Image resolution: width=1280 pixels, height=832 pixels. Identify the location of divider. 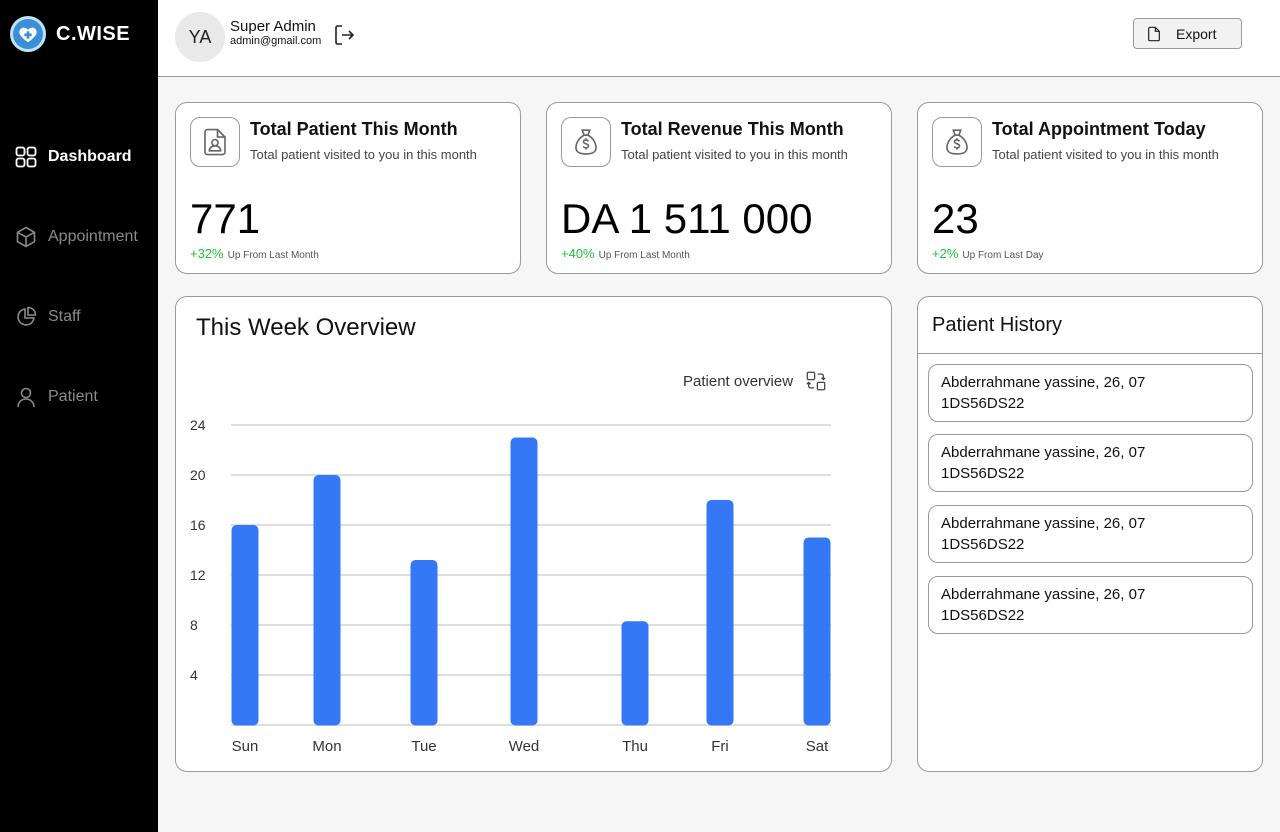
(1090, 353).